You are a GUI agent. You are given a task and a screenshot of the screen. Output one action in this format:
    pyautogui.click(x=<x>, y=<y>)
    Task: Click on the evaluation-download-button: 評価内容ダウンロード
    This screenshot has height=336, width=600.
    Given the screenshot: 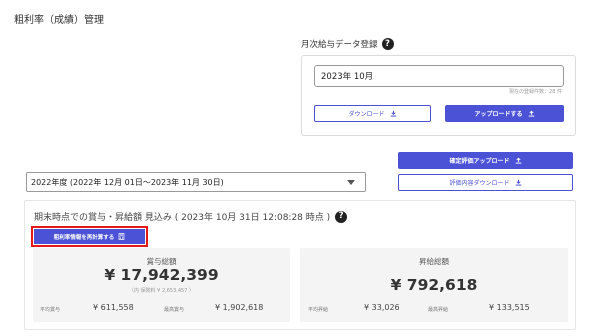 What is the action you would take?
    pyautogui.click(x=485, y=182)
    